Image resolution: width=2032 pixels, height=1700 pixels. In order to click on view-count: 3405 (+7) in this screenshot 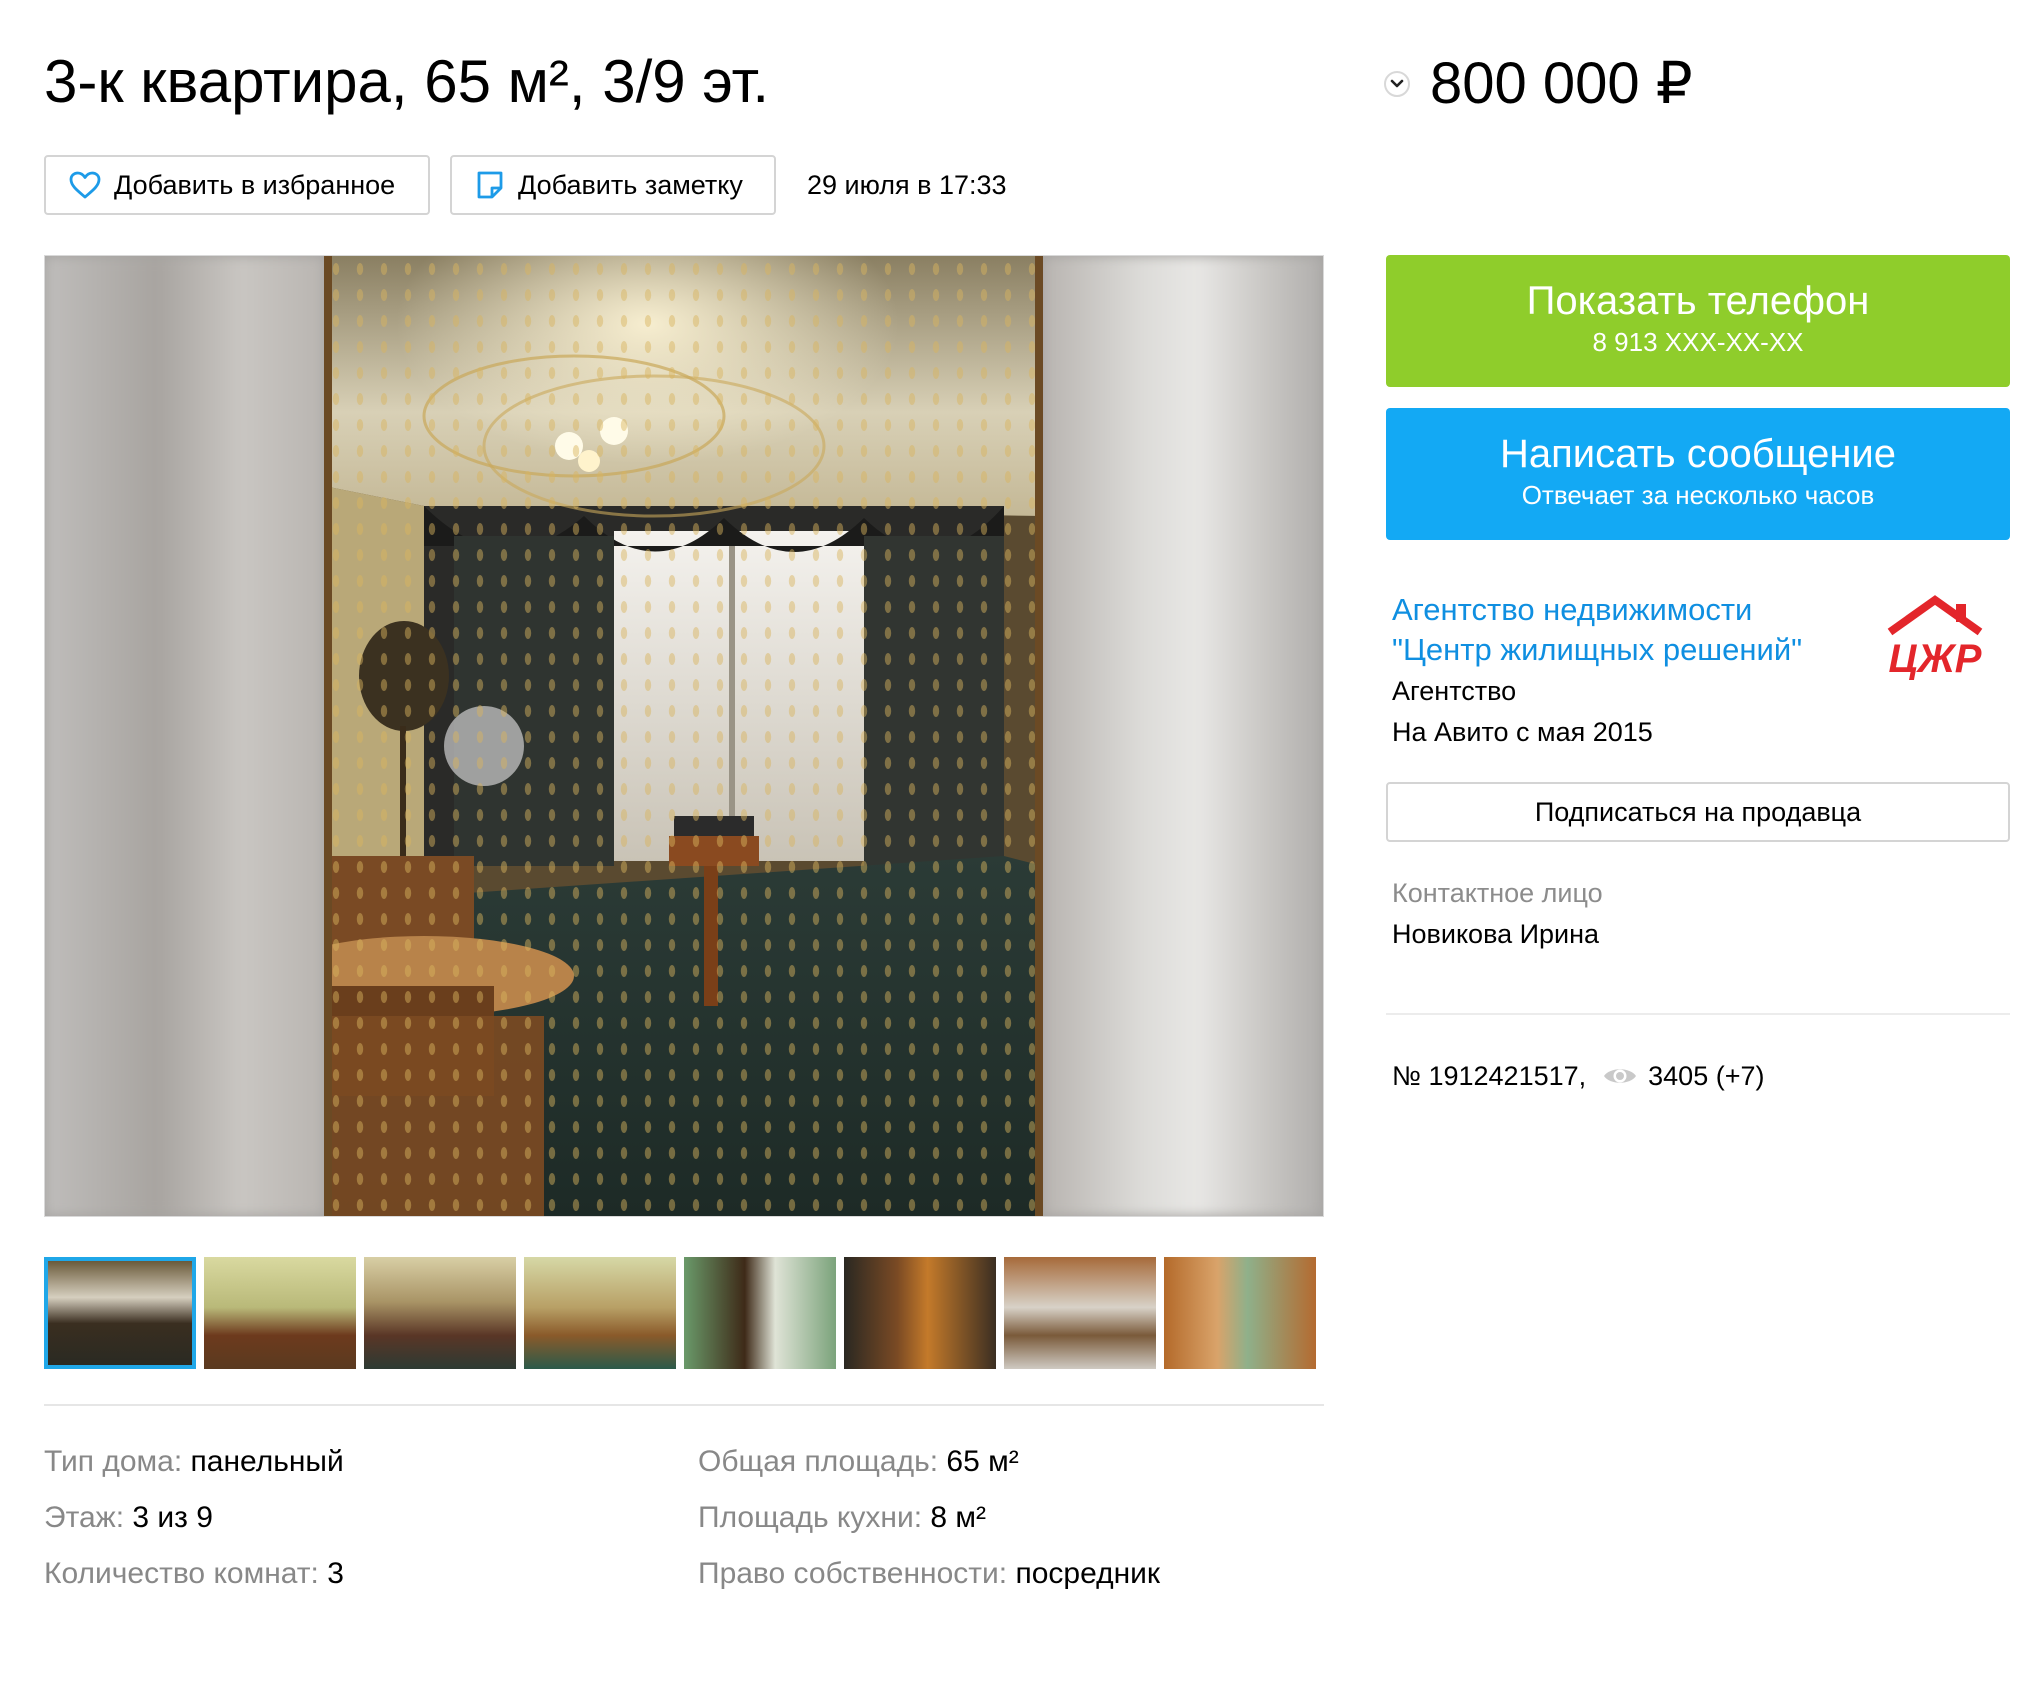, I will do `click(1706, 1076)`.